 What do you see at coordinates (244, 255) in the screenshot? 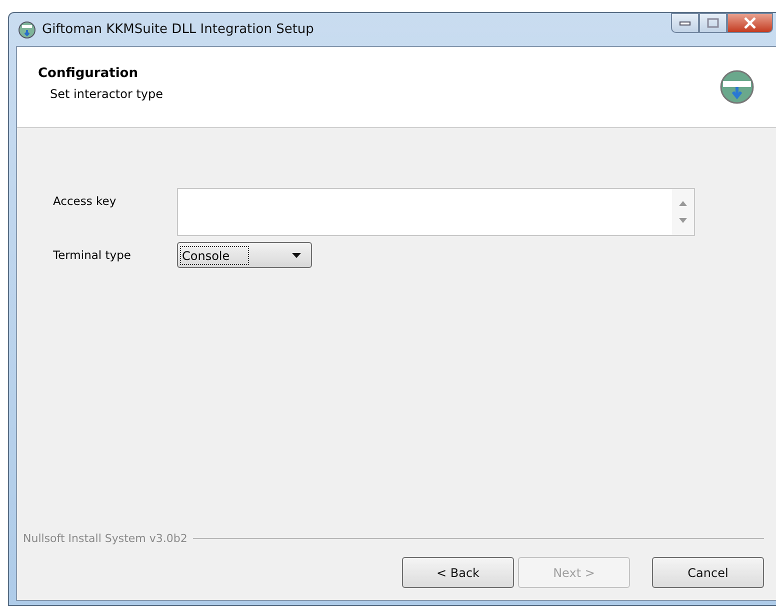
I see `terminal-type-dropdown: Console` at bounding box center [244, 255].